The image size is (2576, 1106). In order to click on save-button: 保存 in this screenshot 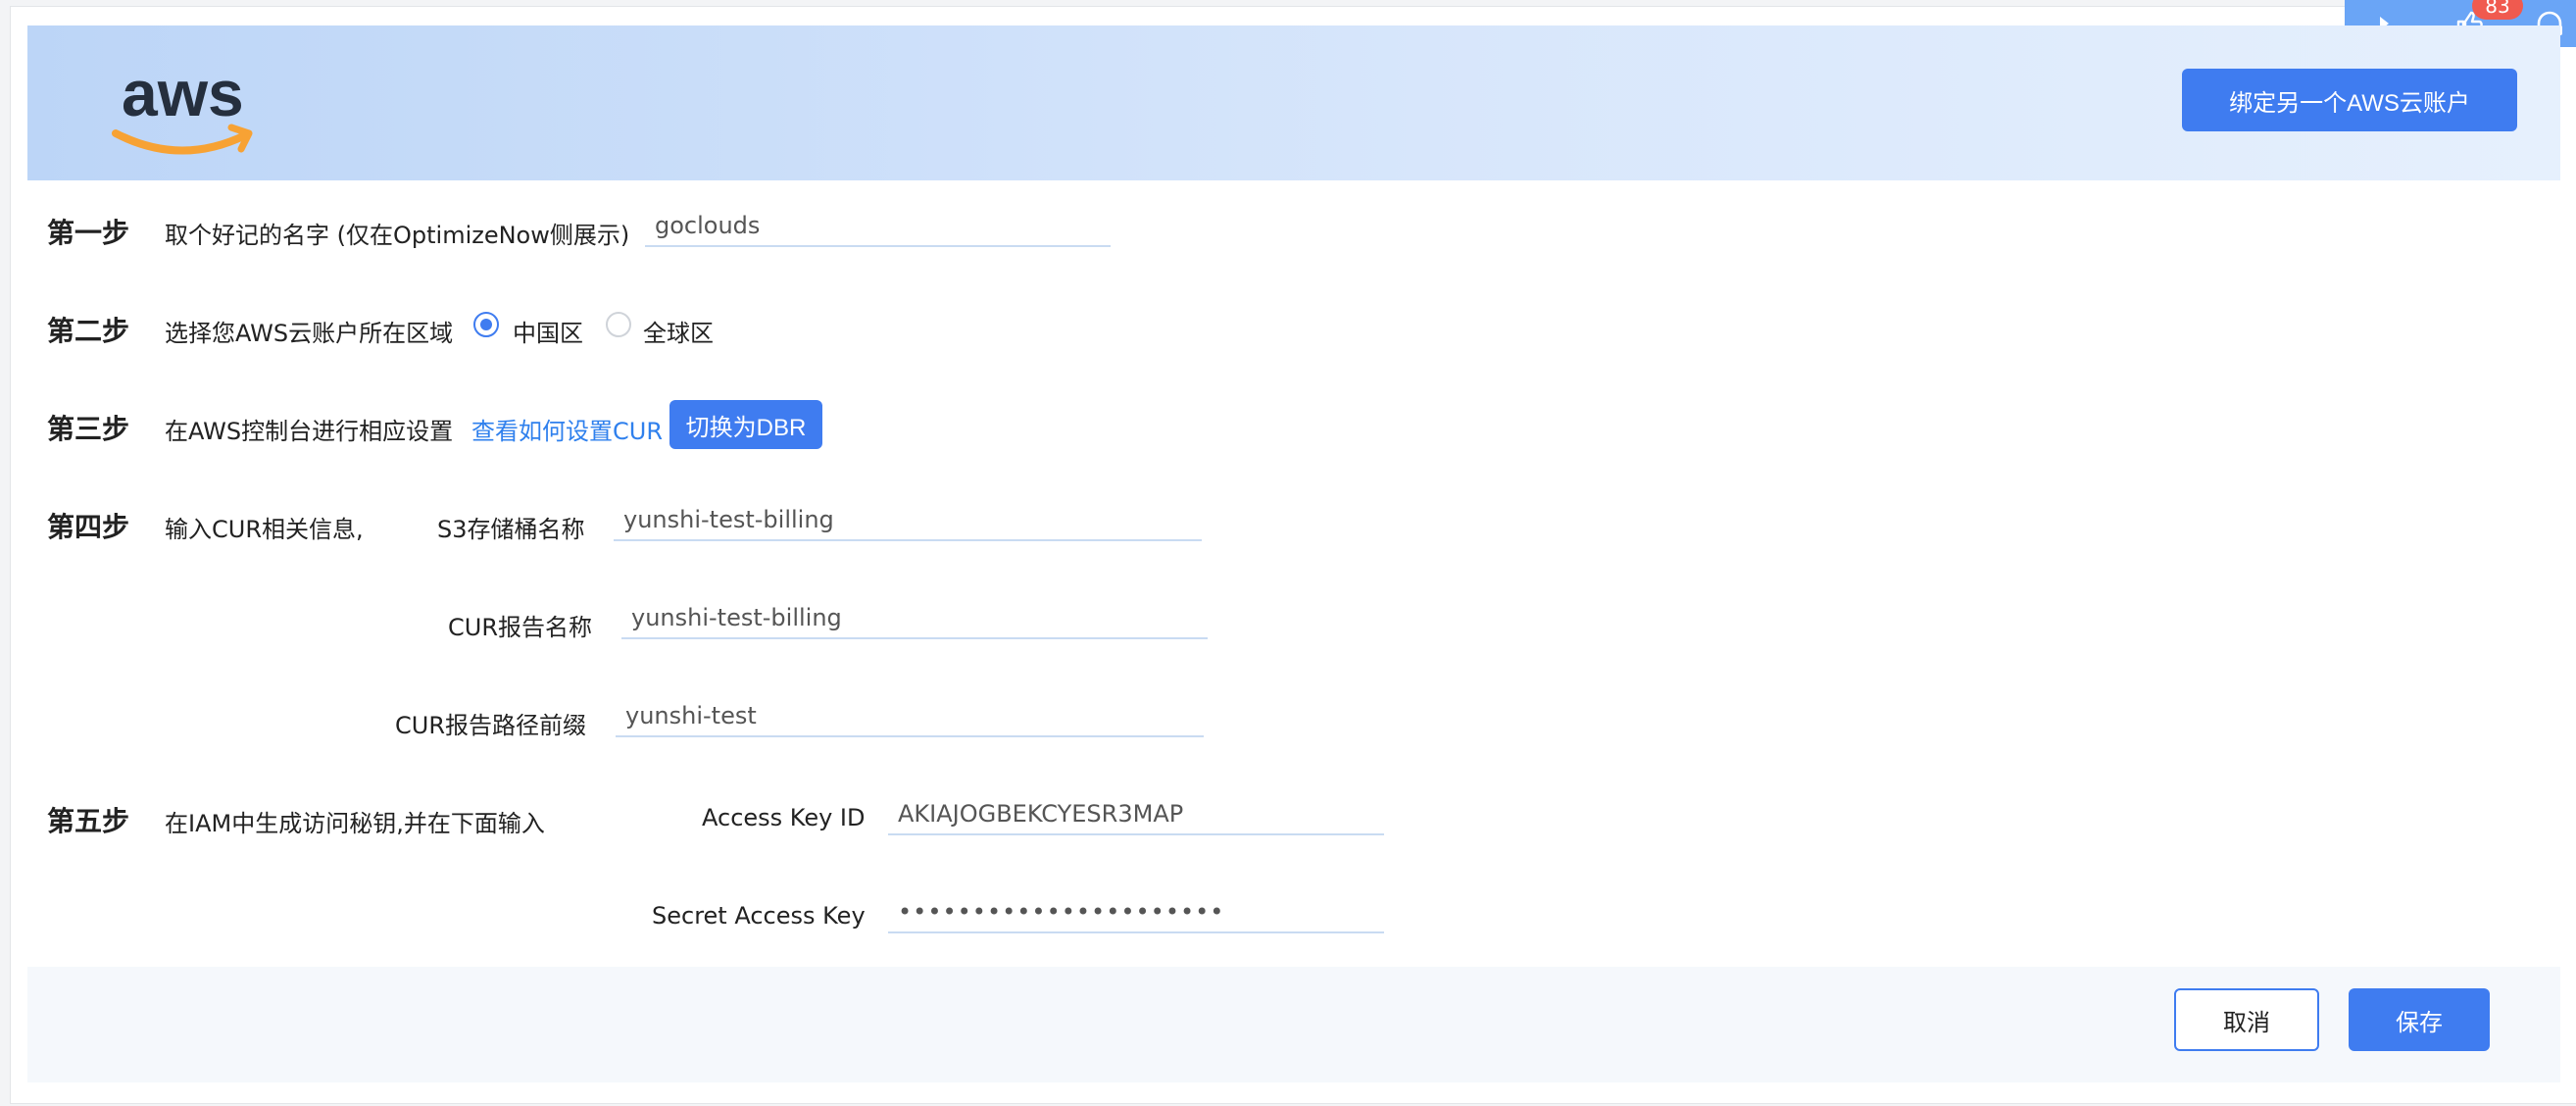, I will do `click(2419, 1019)`.